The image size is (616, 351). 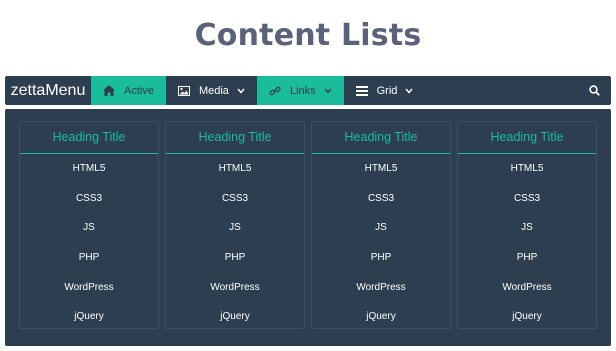 I want to click on nav-item-links: Links, so click(x=300, y=90).